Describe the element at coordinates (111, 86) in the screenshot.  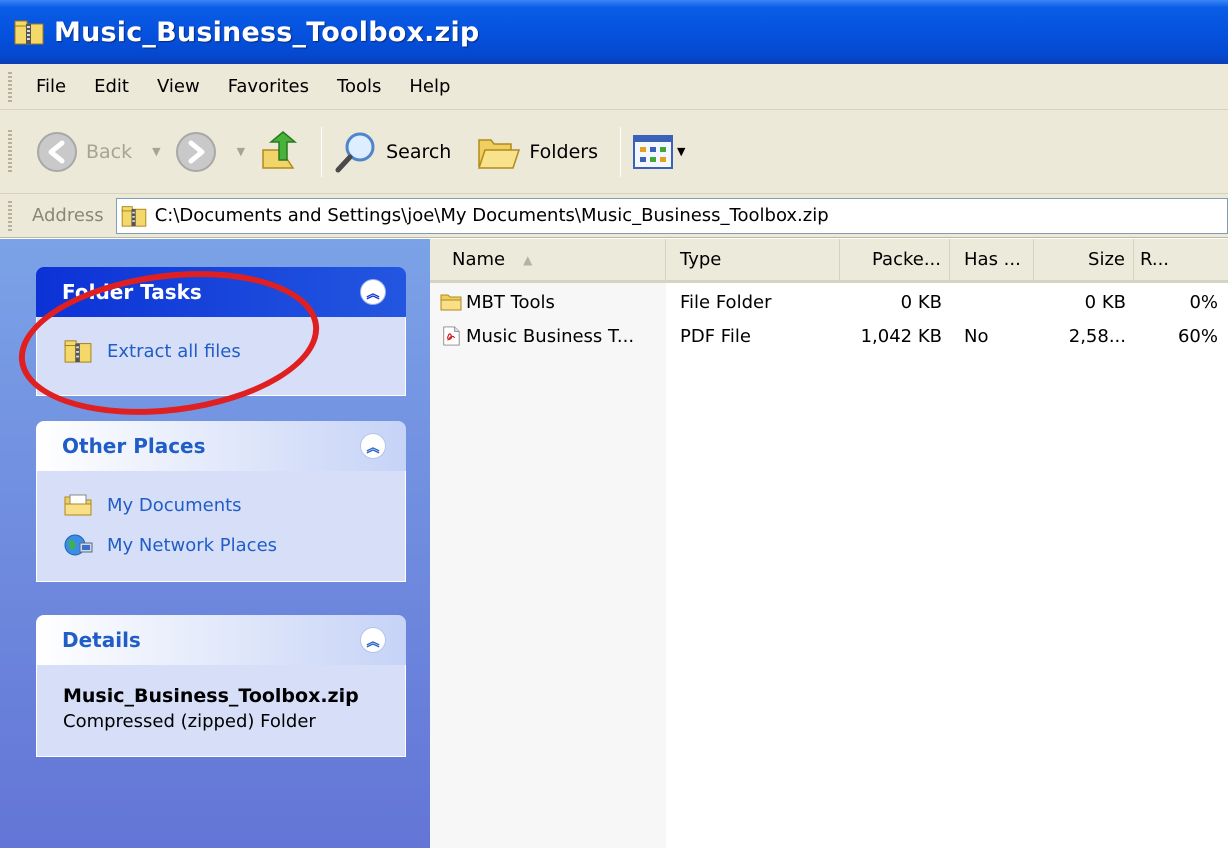
I see `menu-edit: Edit` at that location.